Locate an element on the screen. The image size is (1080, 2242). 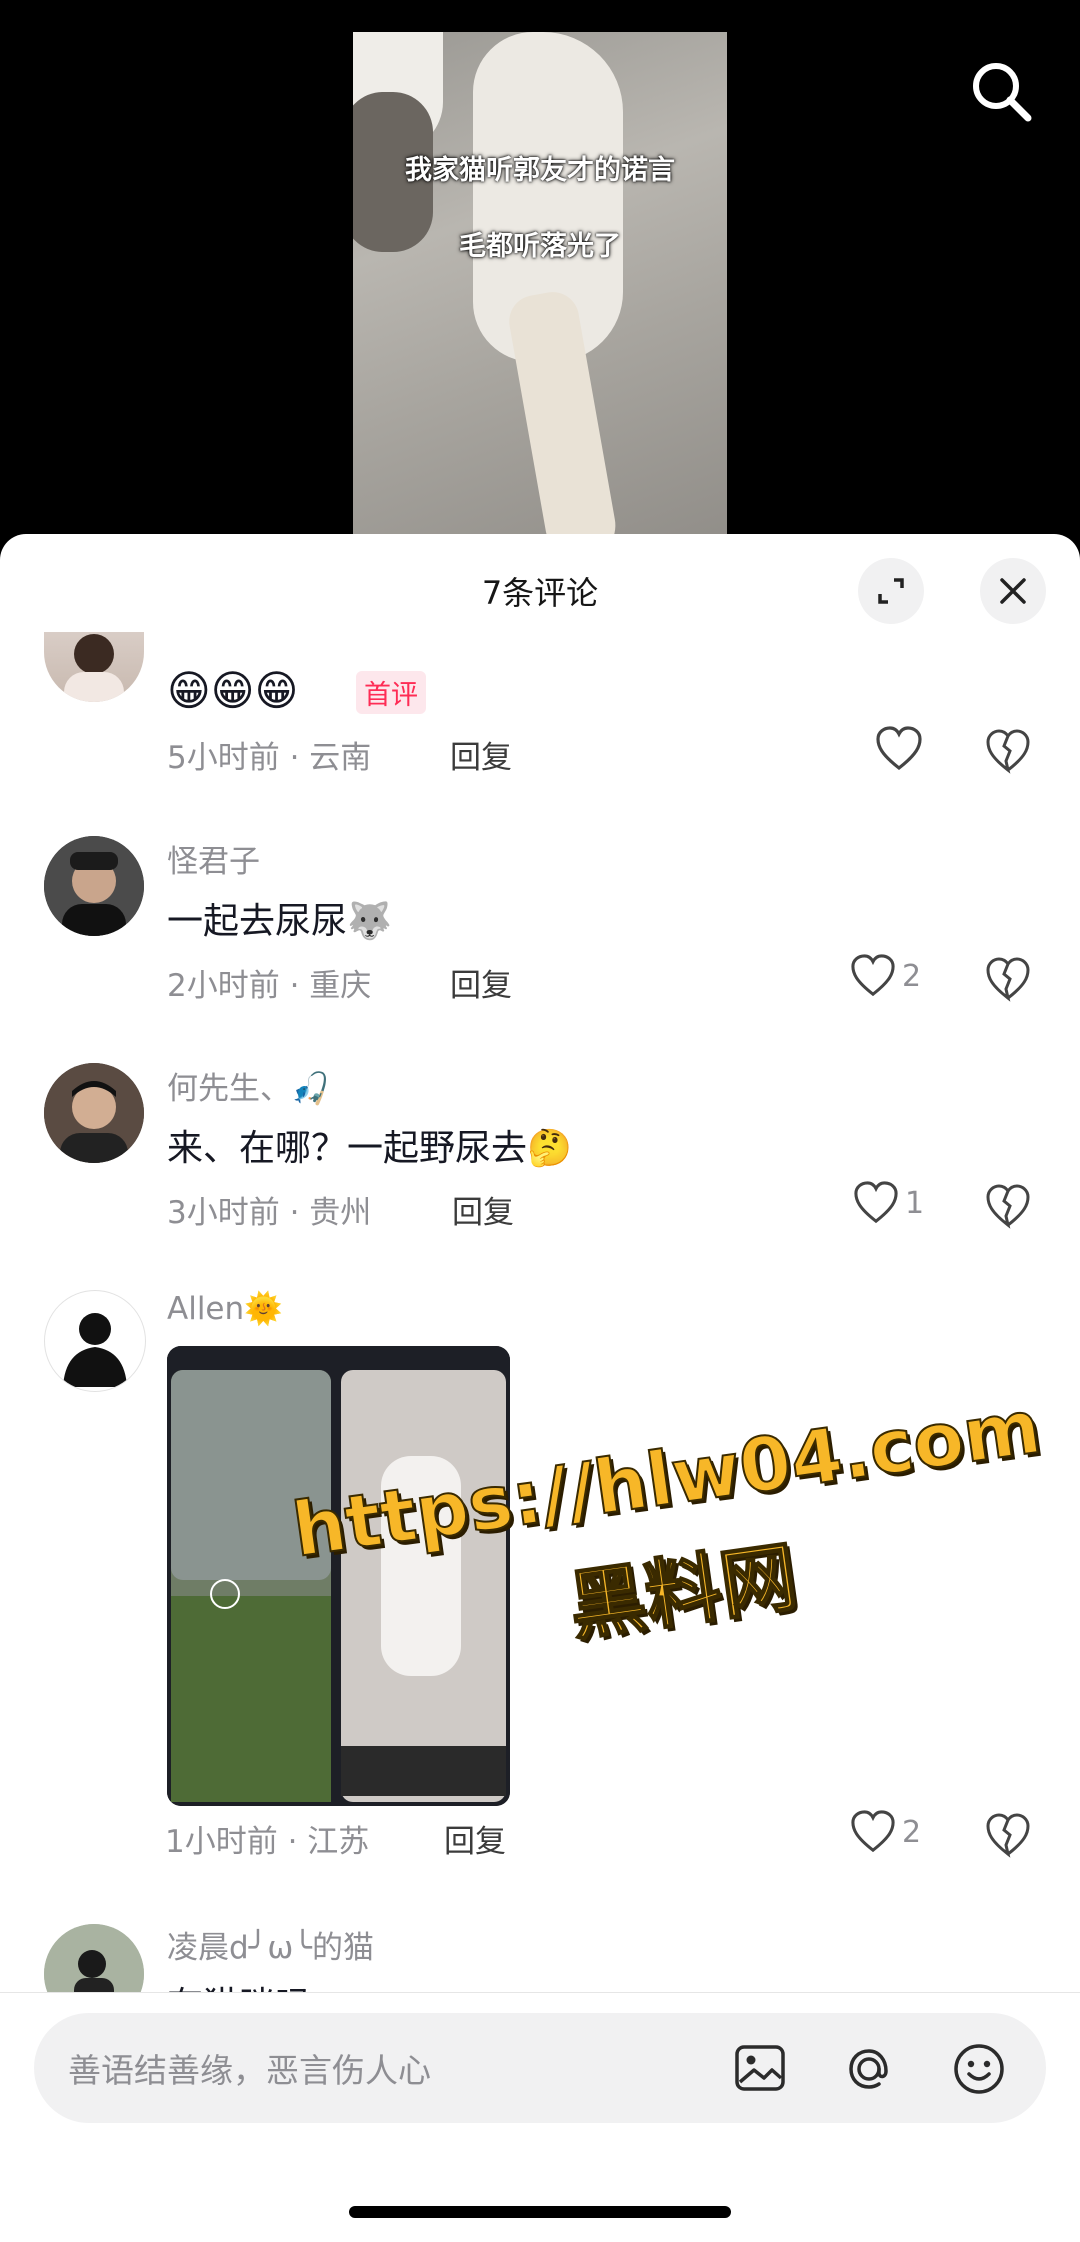
expand-icon is located at coordinates (891, 591).